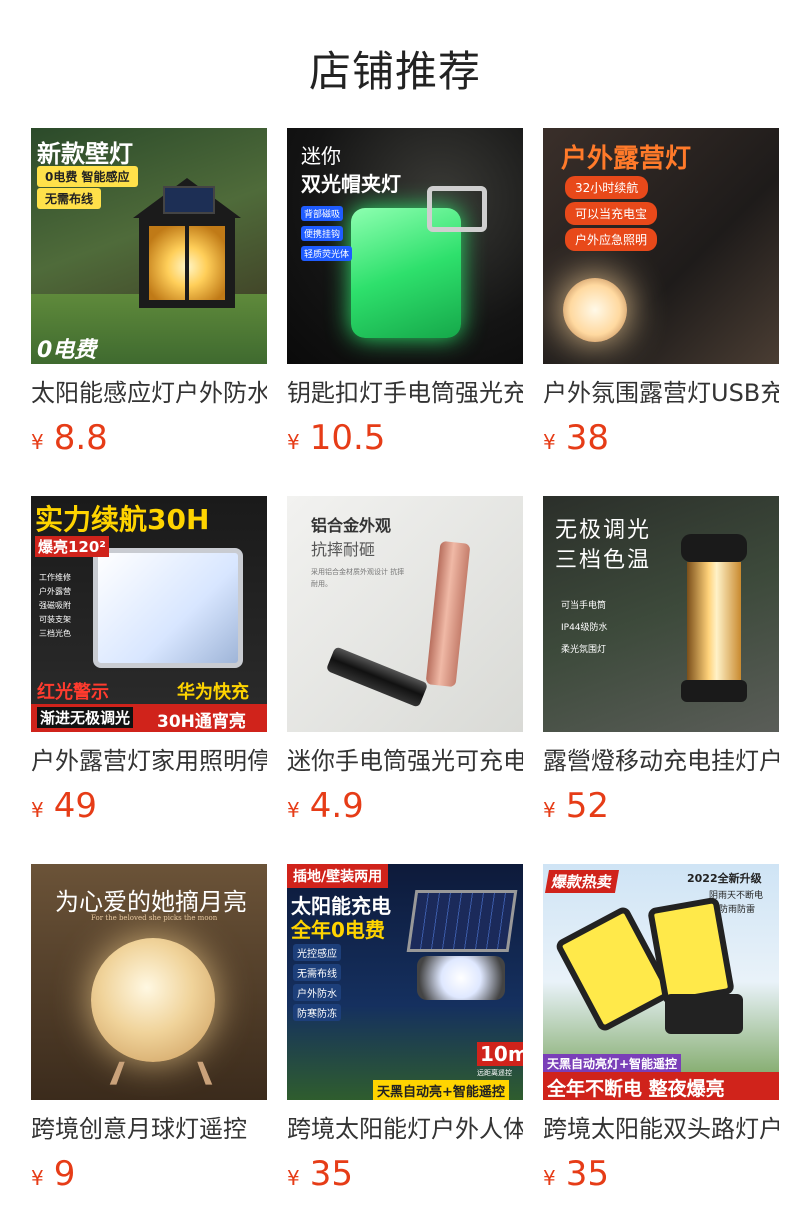 This screenshot has height=1232, width=790. I want to click on image-top-right: 2022全新升级, so click(724, 878).